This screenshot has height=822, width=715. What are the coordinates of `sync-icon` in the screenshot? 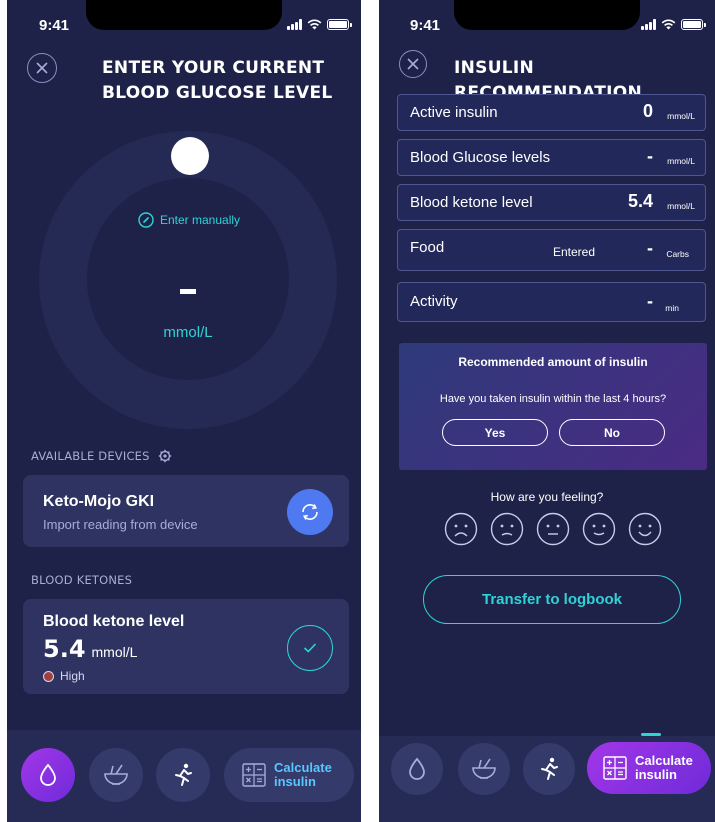 It's located at (310, 512).